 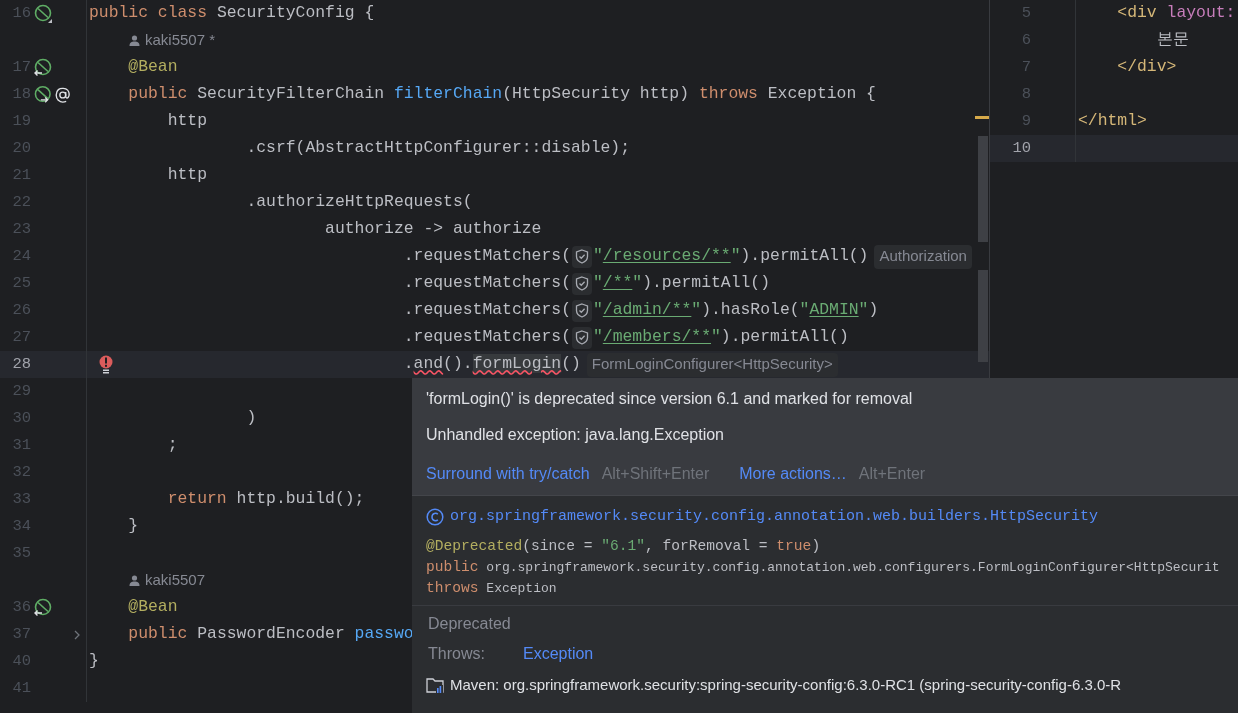 I want to click on inlay-hint: FormLoginConfigurer<HttpSecurity>, so click(x=712, y=364).